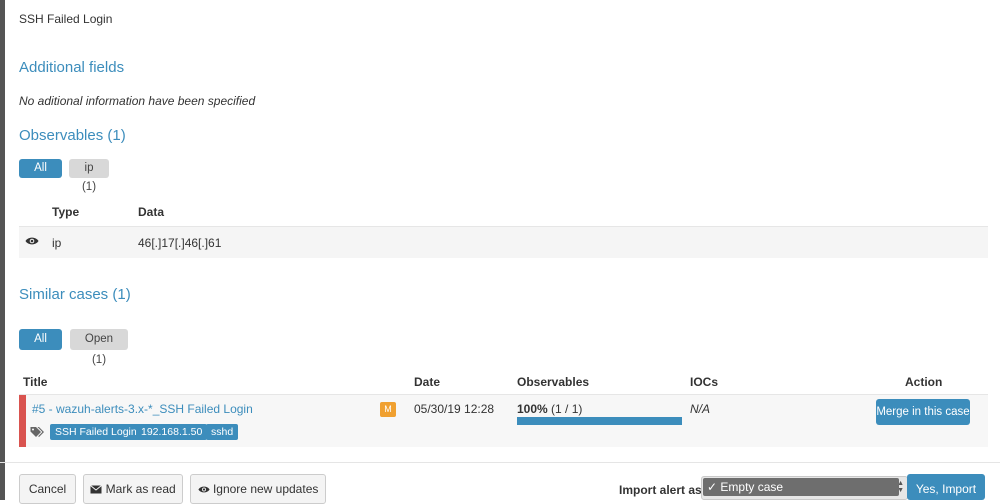 The height and width of the screenshot is (504, 1000). What do you see at coordinates (96, 432) in the screenshot?
I see `case-tag: SSH Failed Login` at bounding box center [96, 432].